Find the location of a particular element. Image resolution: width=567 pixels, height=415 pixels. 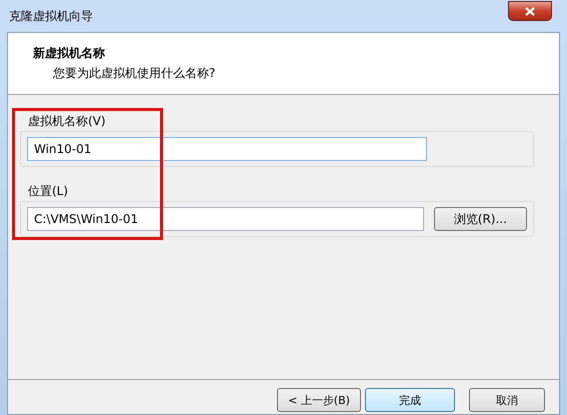

field-label: 虚拟机名称(V) is located at coordinates (67, 121).